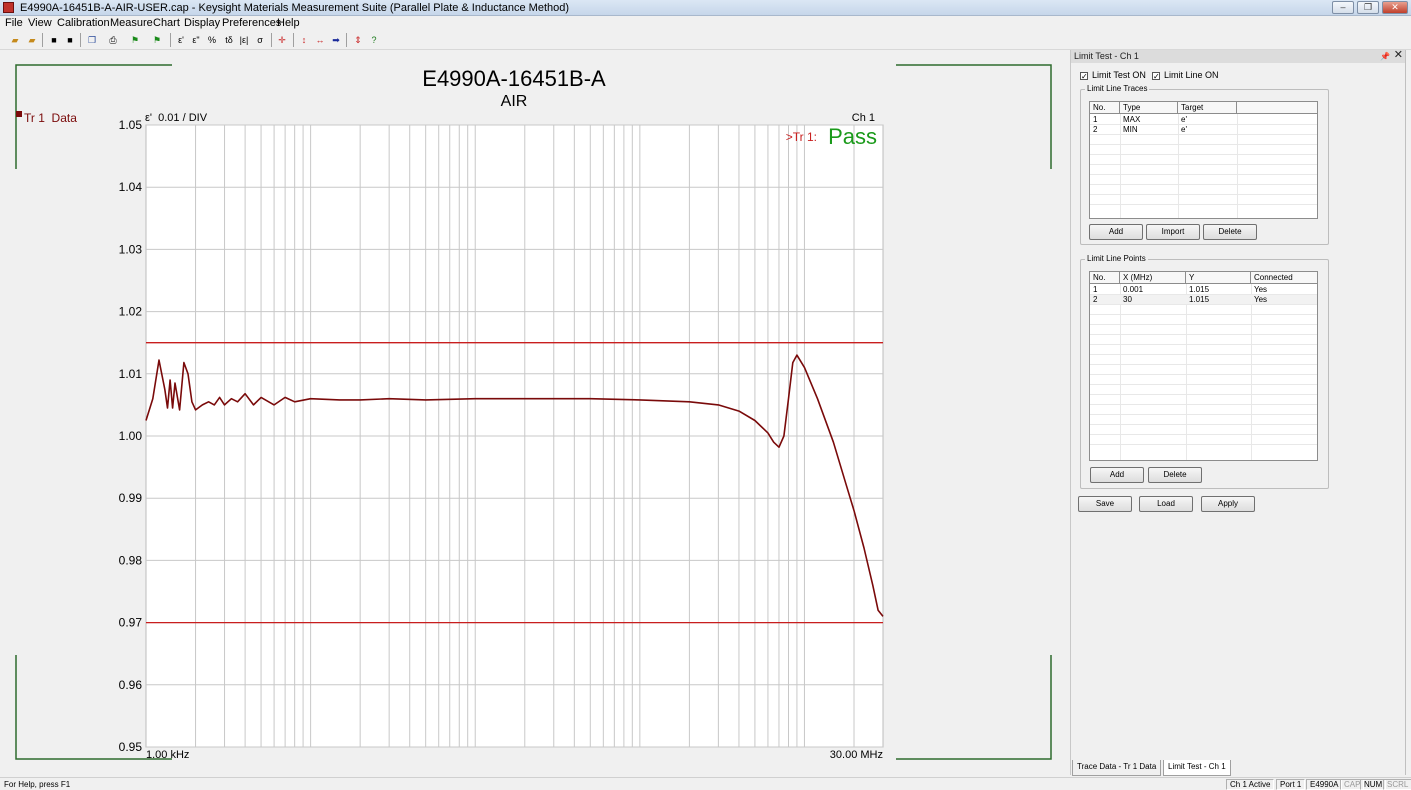 Image resolution: width=1411 pixels, height=790 pixels. Describe the element at coordinates (1166, 504) in the screenshot. I see `load-limits-button: Load` at that location.